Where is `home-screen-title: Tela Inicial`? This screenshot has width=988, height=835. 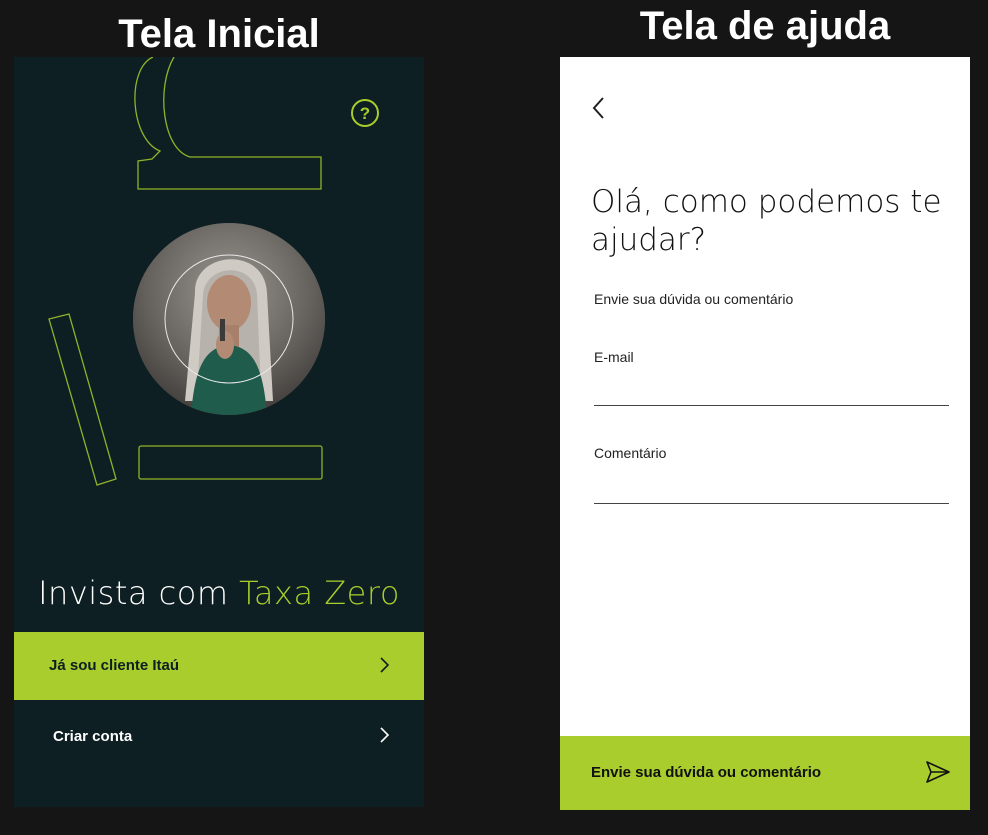 home-screen-title: Tela Inicial is located at coordinates (219, 34).